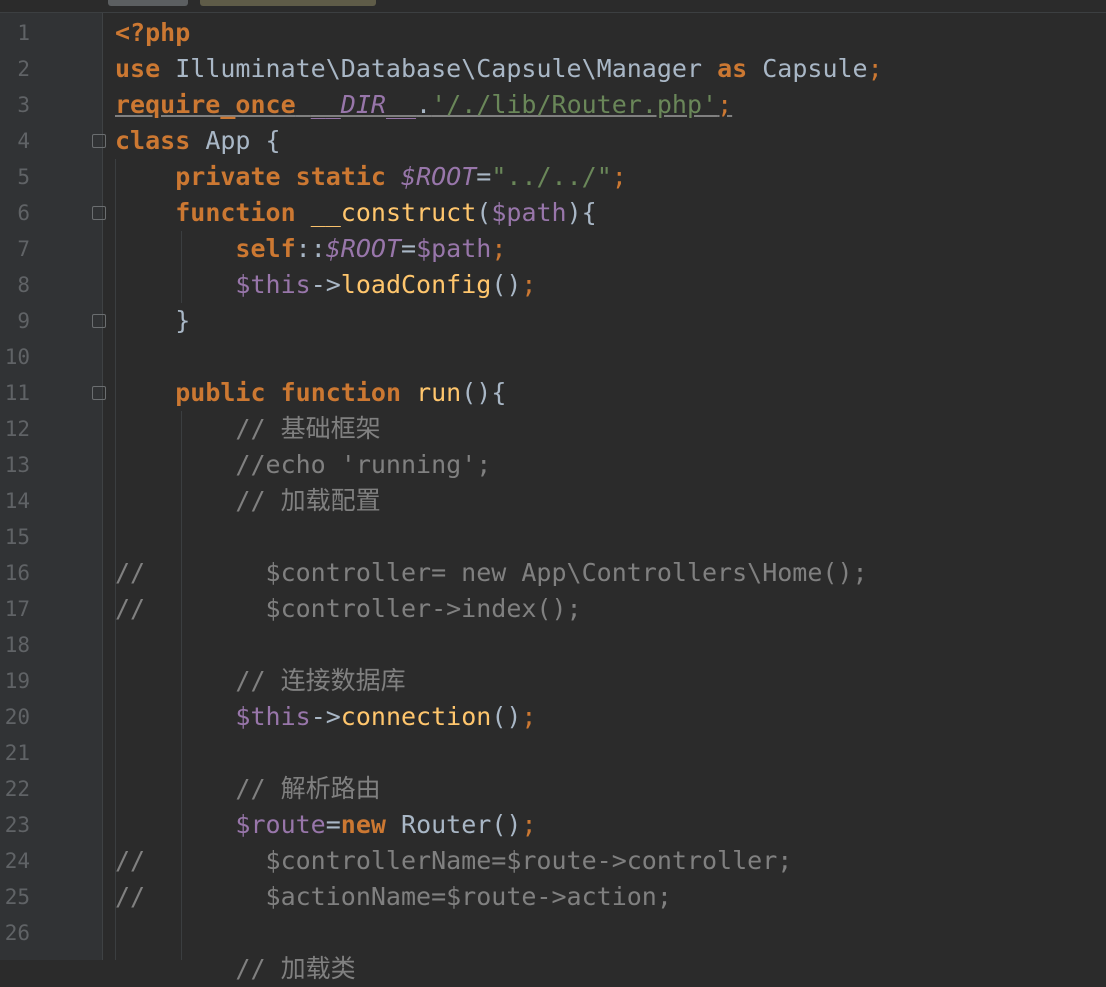  What do you see at coordinates (17, 501) in the screenshot?
I see `line-number: 14` at bounding box center [17, 501].